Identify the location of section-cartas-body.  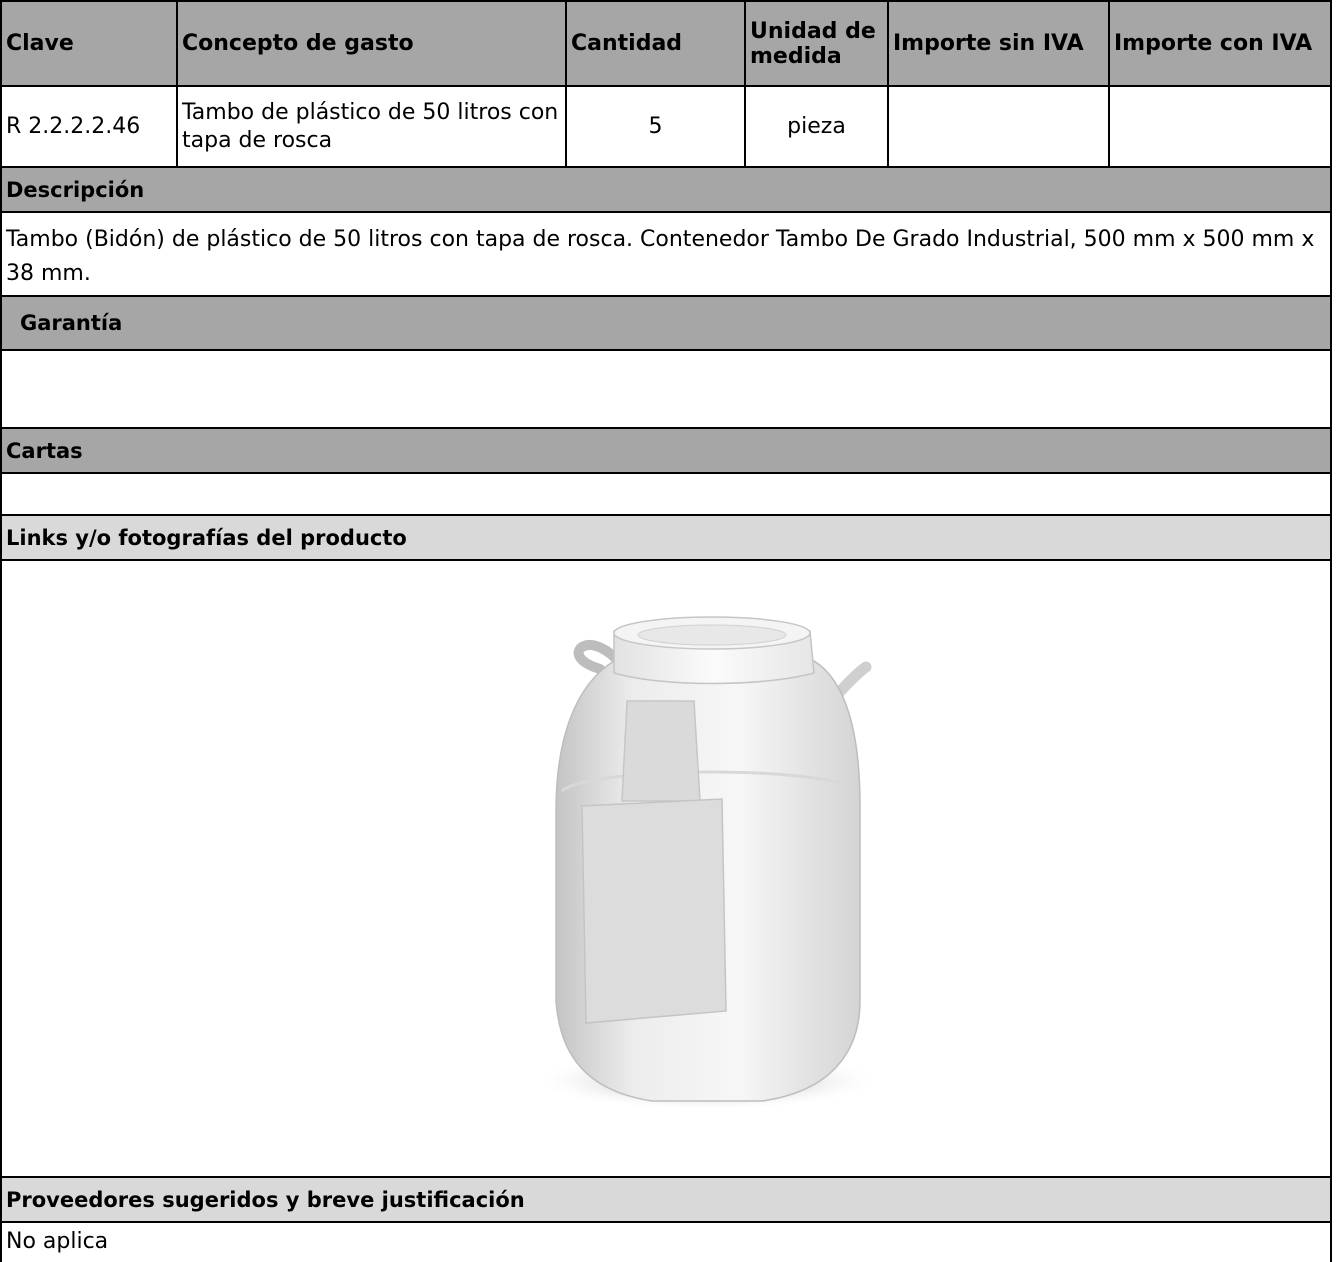
(666, 495).